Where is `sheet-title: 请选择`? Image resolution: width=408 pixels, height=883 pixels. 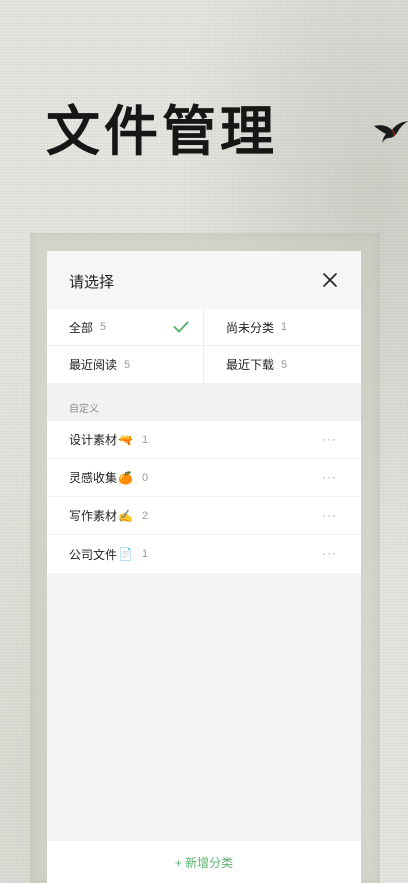
sheet-title: 请选择 is located at coordinates (92, 282).